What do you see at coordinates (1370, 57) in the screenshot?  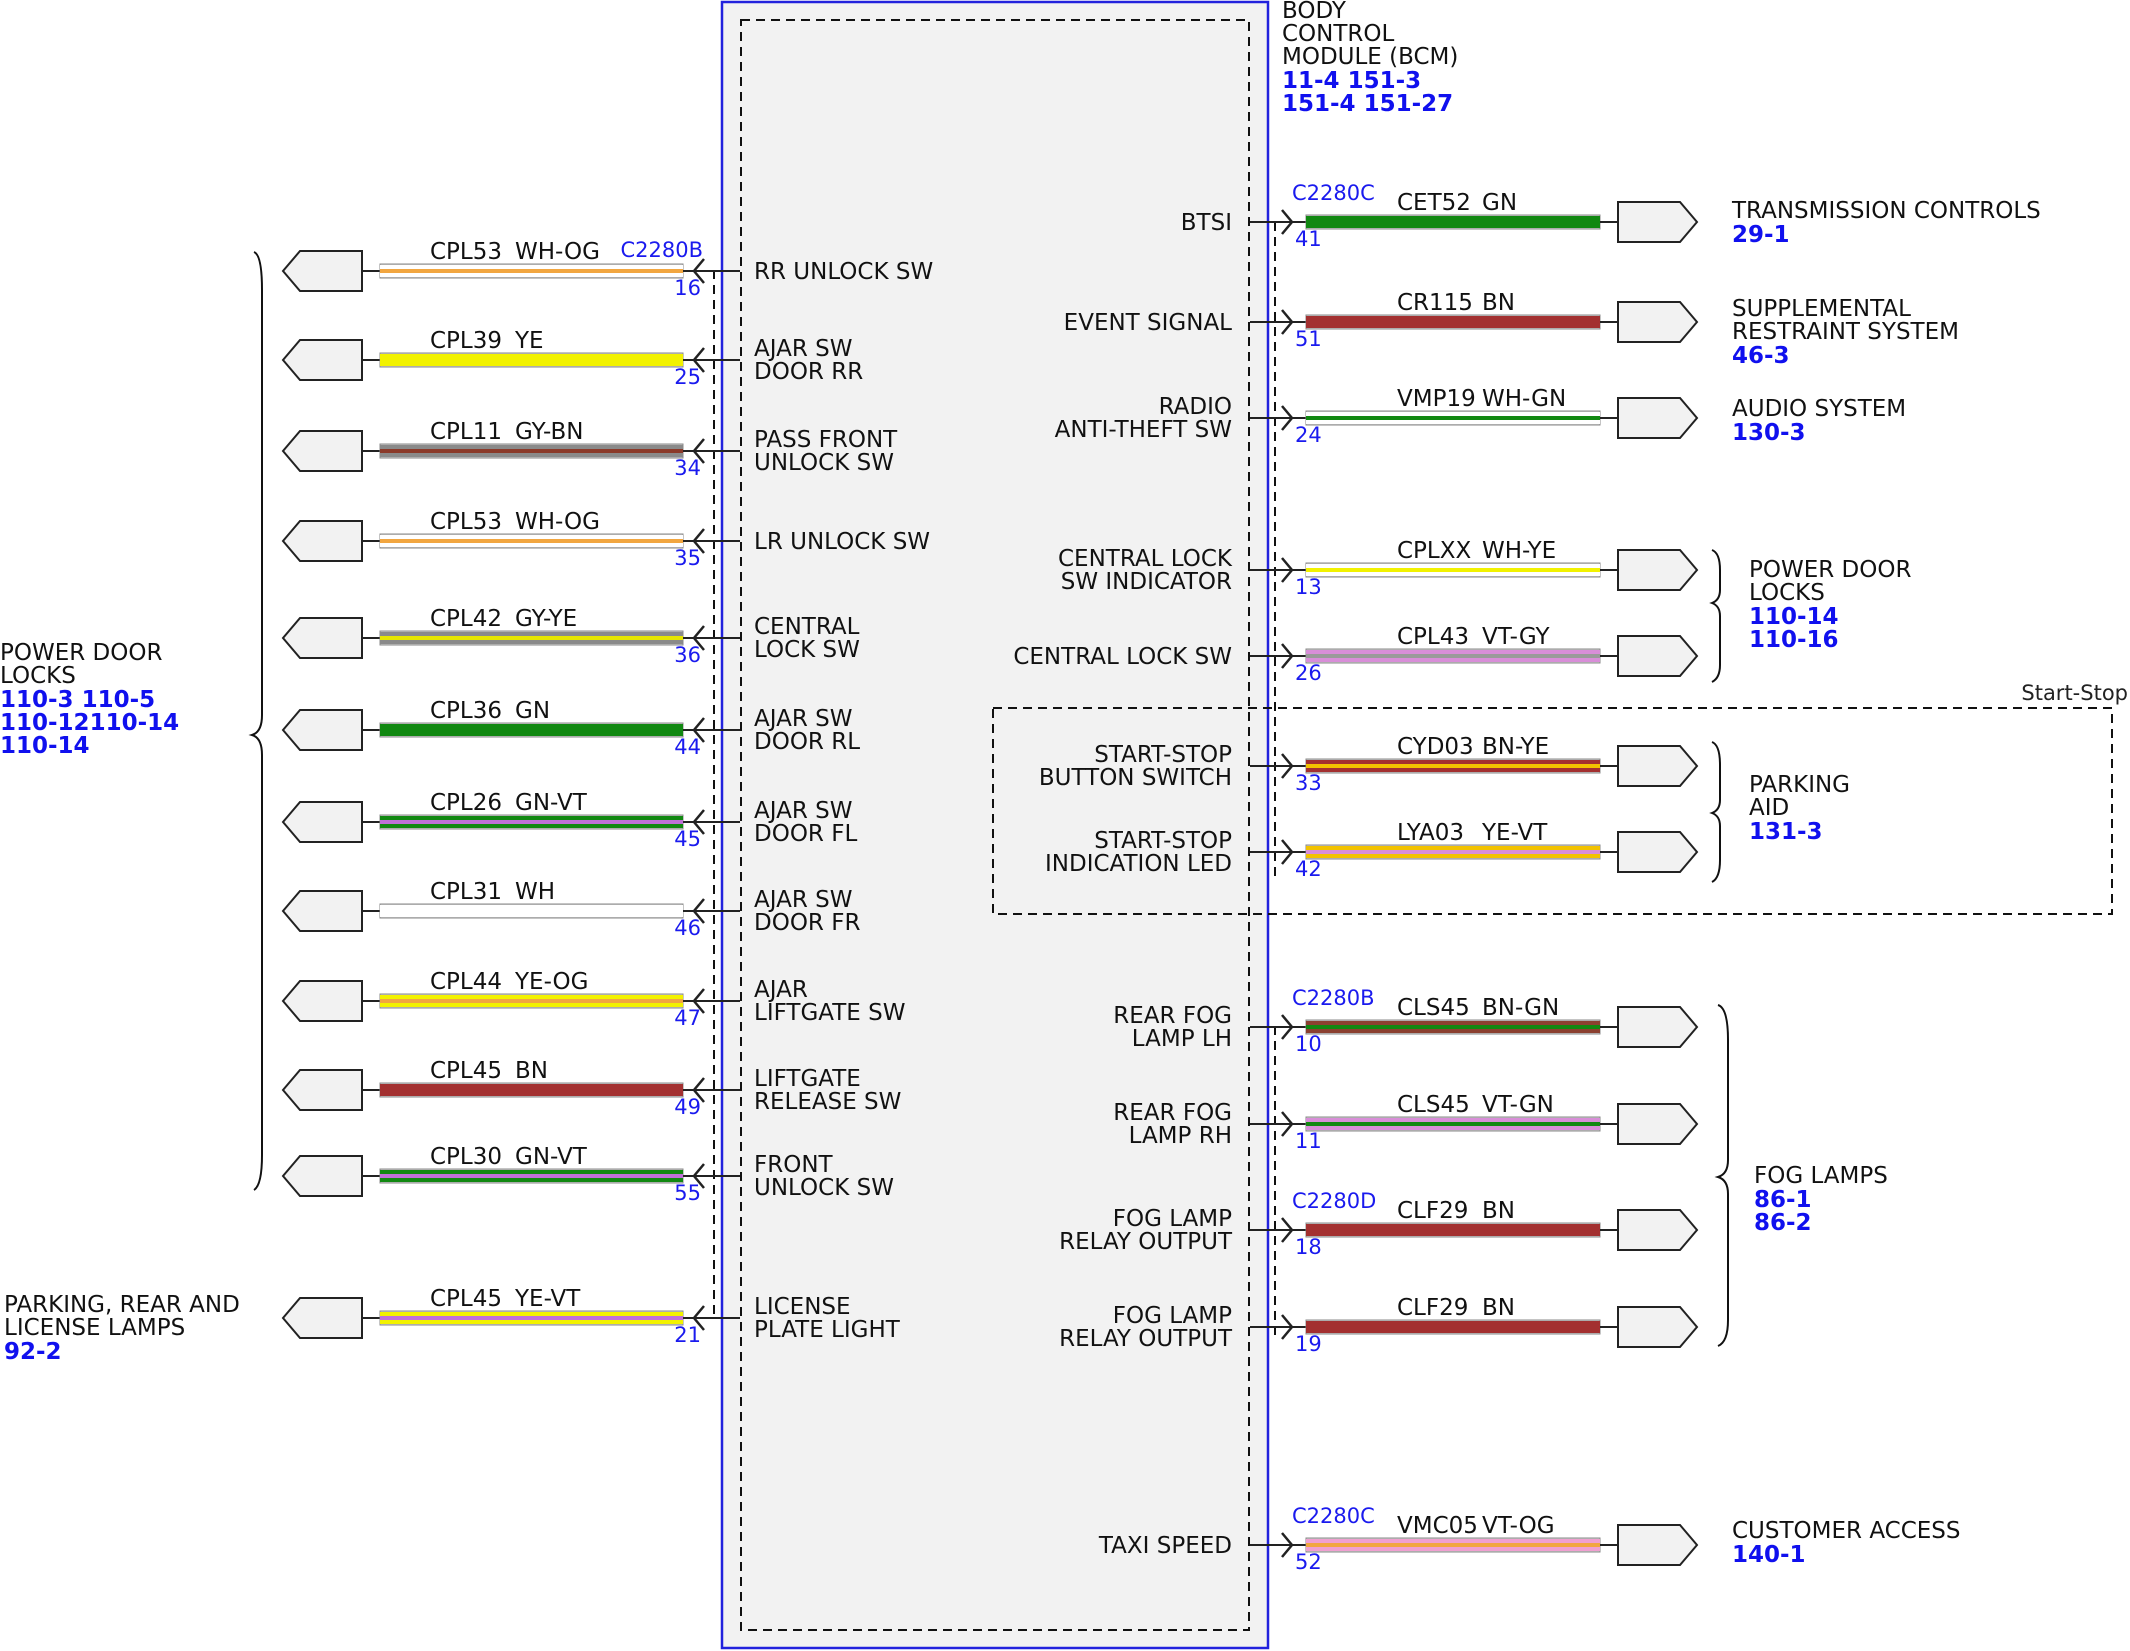 I see `module-title-line-3: MODULE (BCM)` at bounding box center [1370, 57].